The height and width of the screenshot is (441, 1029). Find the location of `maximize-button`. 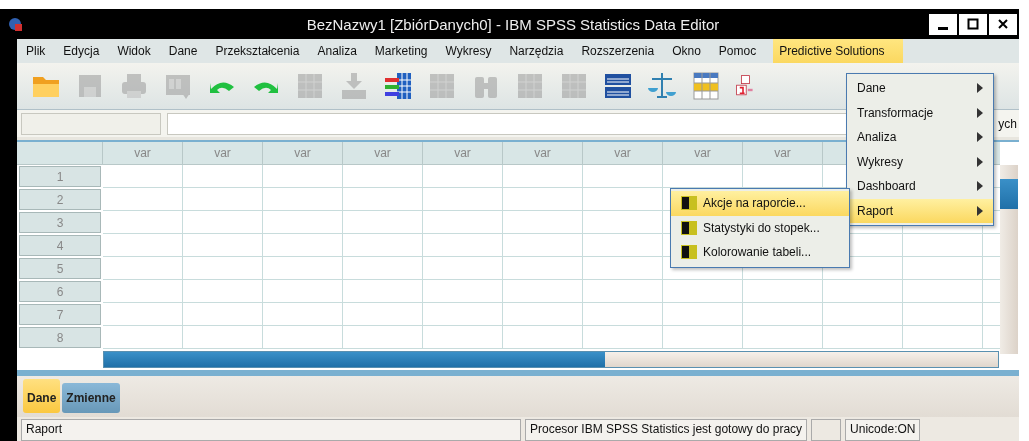

maximize-button is located at coordinates (973, 24).